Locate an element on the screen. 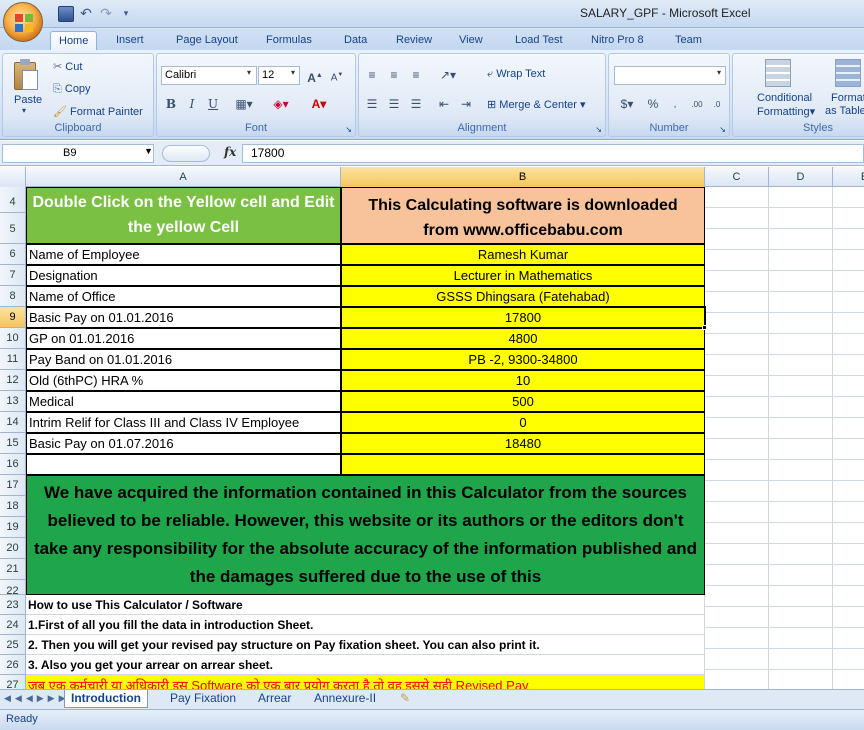  tab-page-layout: Page Layout is located at coordinates (207, 40).